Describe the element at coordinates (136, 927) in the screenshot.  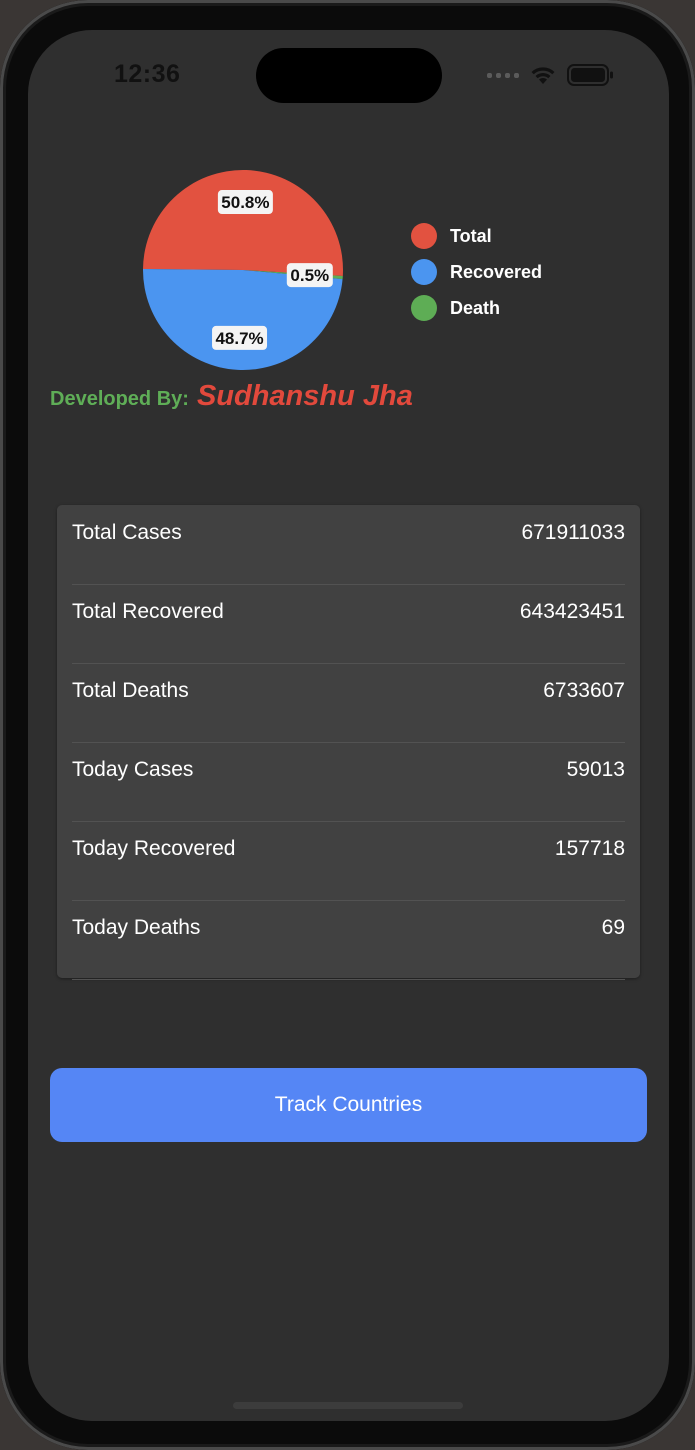
I see `stat-label: Today Deaths` at that location.